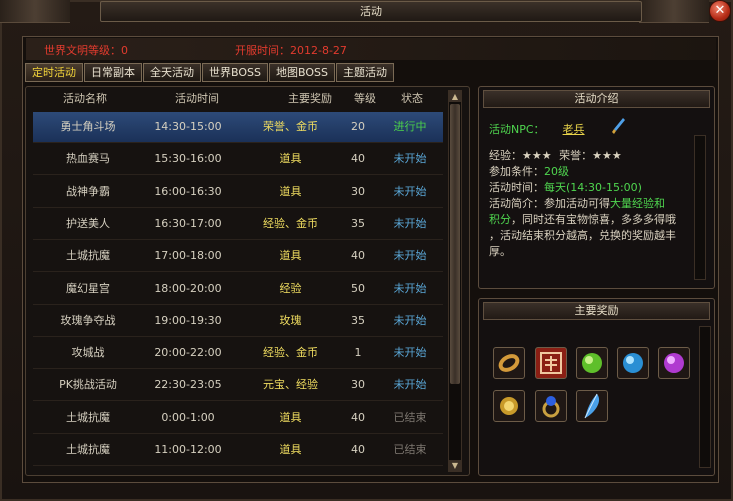 The height and width of the screenshot is (501, 733). I want to click on blue-feather-icon, so click(592, 406).